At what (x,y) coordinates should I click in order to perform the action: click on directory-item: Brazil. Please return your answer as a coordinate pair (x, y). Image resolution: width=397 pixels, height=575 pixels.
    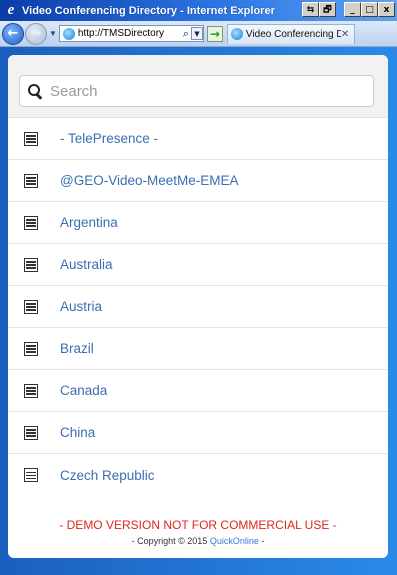
    Looking at the image, I should click on (198, 349).